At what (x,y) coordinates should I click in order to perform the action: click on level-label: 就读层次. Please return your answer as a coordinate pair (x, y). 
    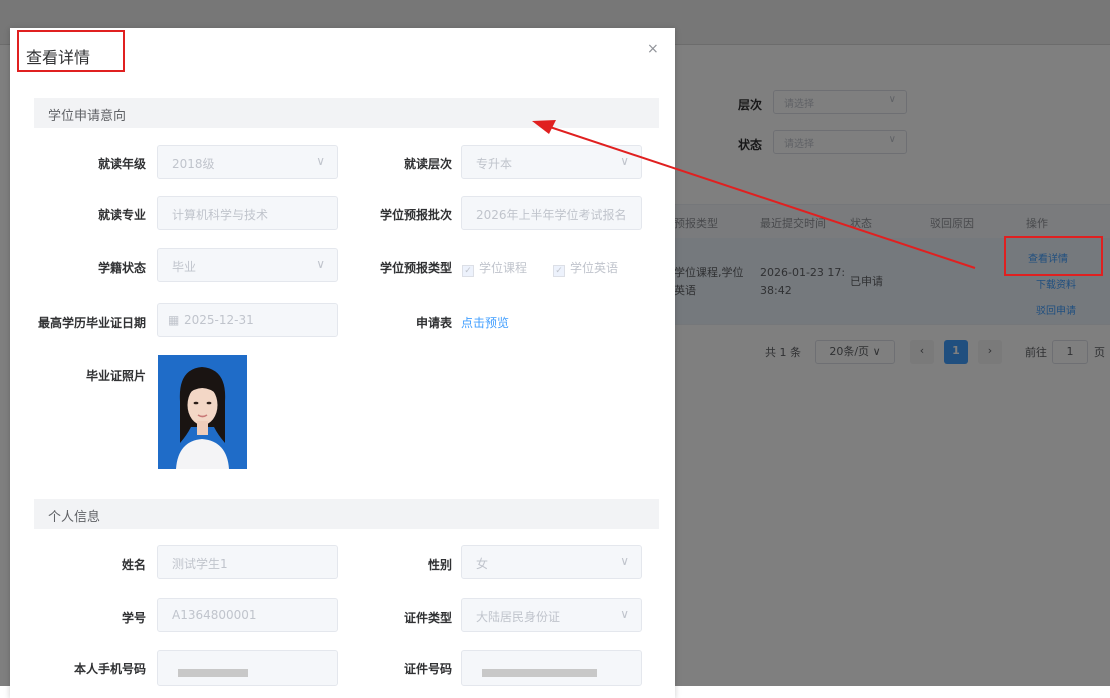
    Looking at the image, I should click on (427, 164).